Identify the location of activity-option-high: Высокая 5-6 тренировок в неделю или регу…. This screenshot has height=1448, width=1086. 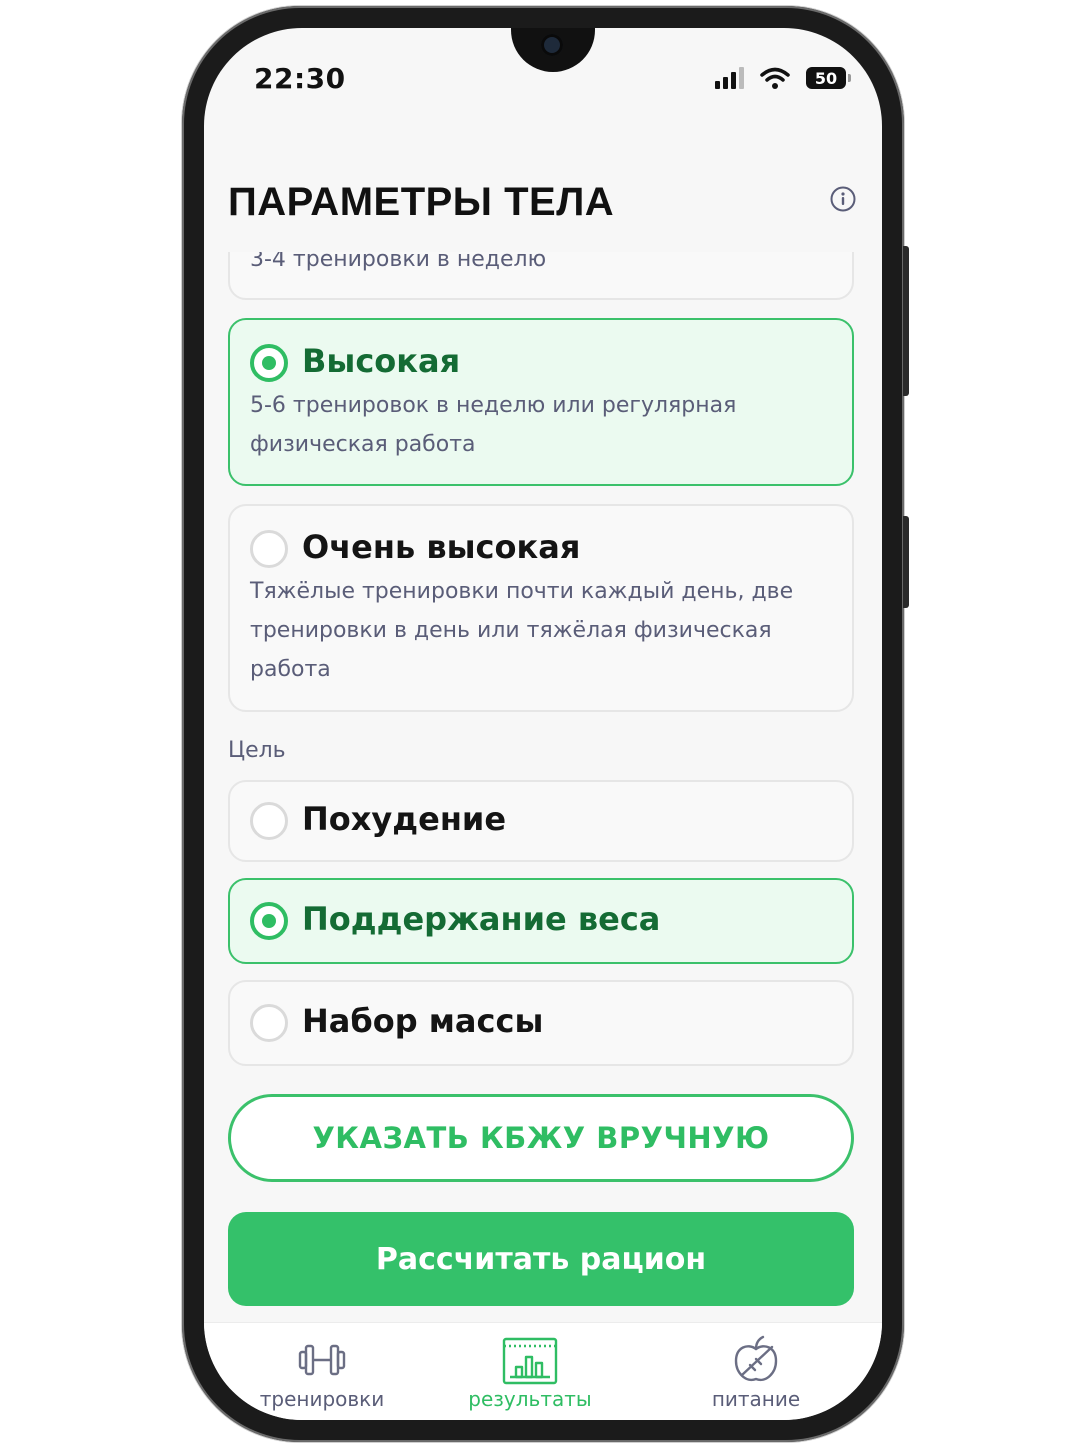
(541, 402).